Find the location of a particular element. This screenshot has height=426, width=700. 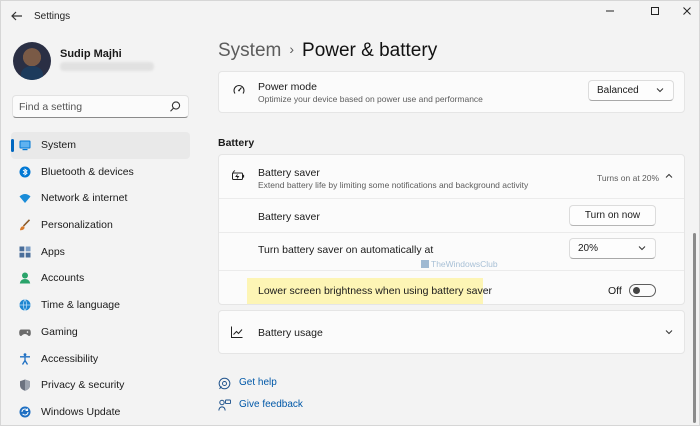

auto-battery-saver-label: Turn battery saver on automatically at is located at coordinates (346, 250).